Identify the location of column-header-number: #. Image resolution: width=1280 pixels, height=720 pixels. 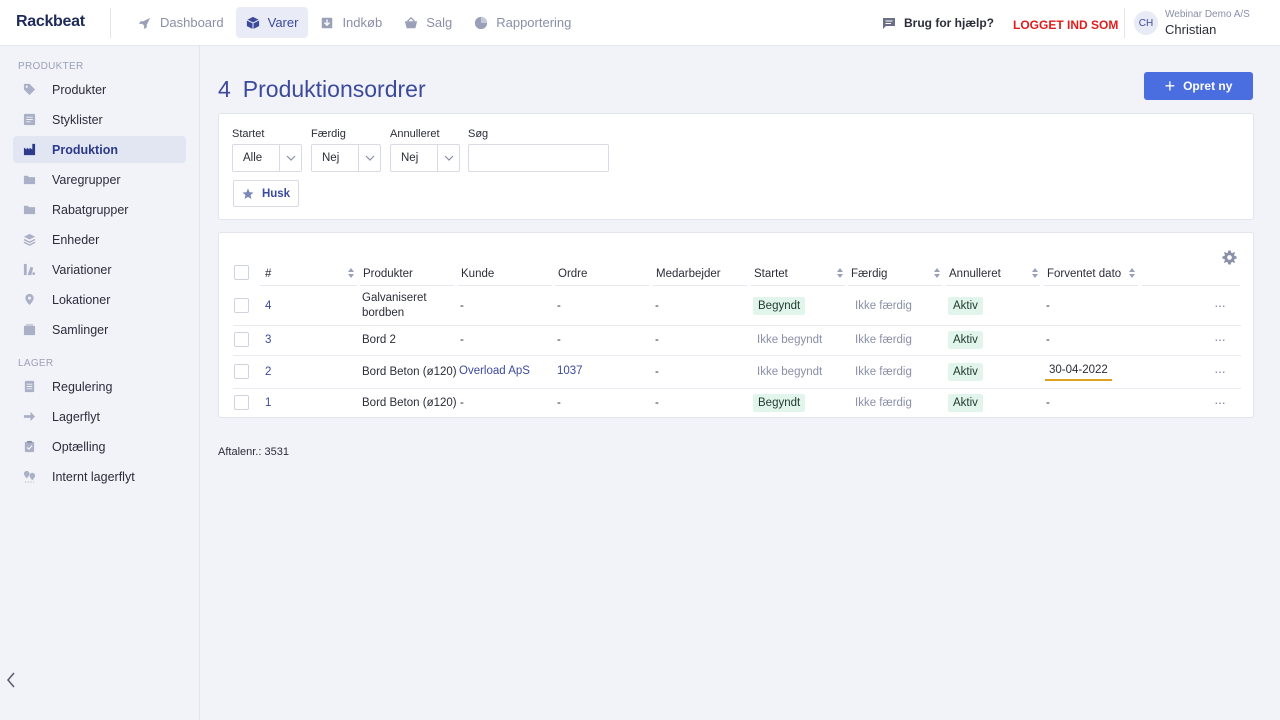
(268, 277).